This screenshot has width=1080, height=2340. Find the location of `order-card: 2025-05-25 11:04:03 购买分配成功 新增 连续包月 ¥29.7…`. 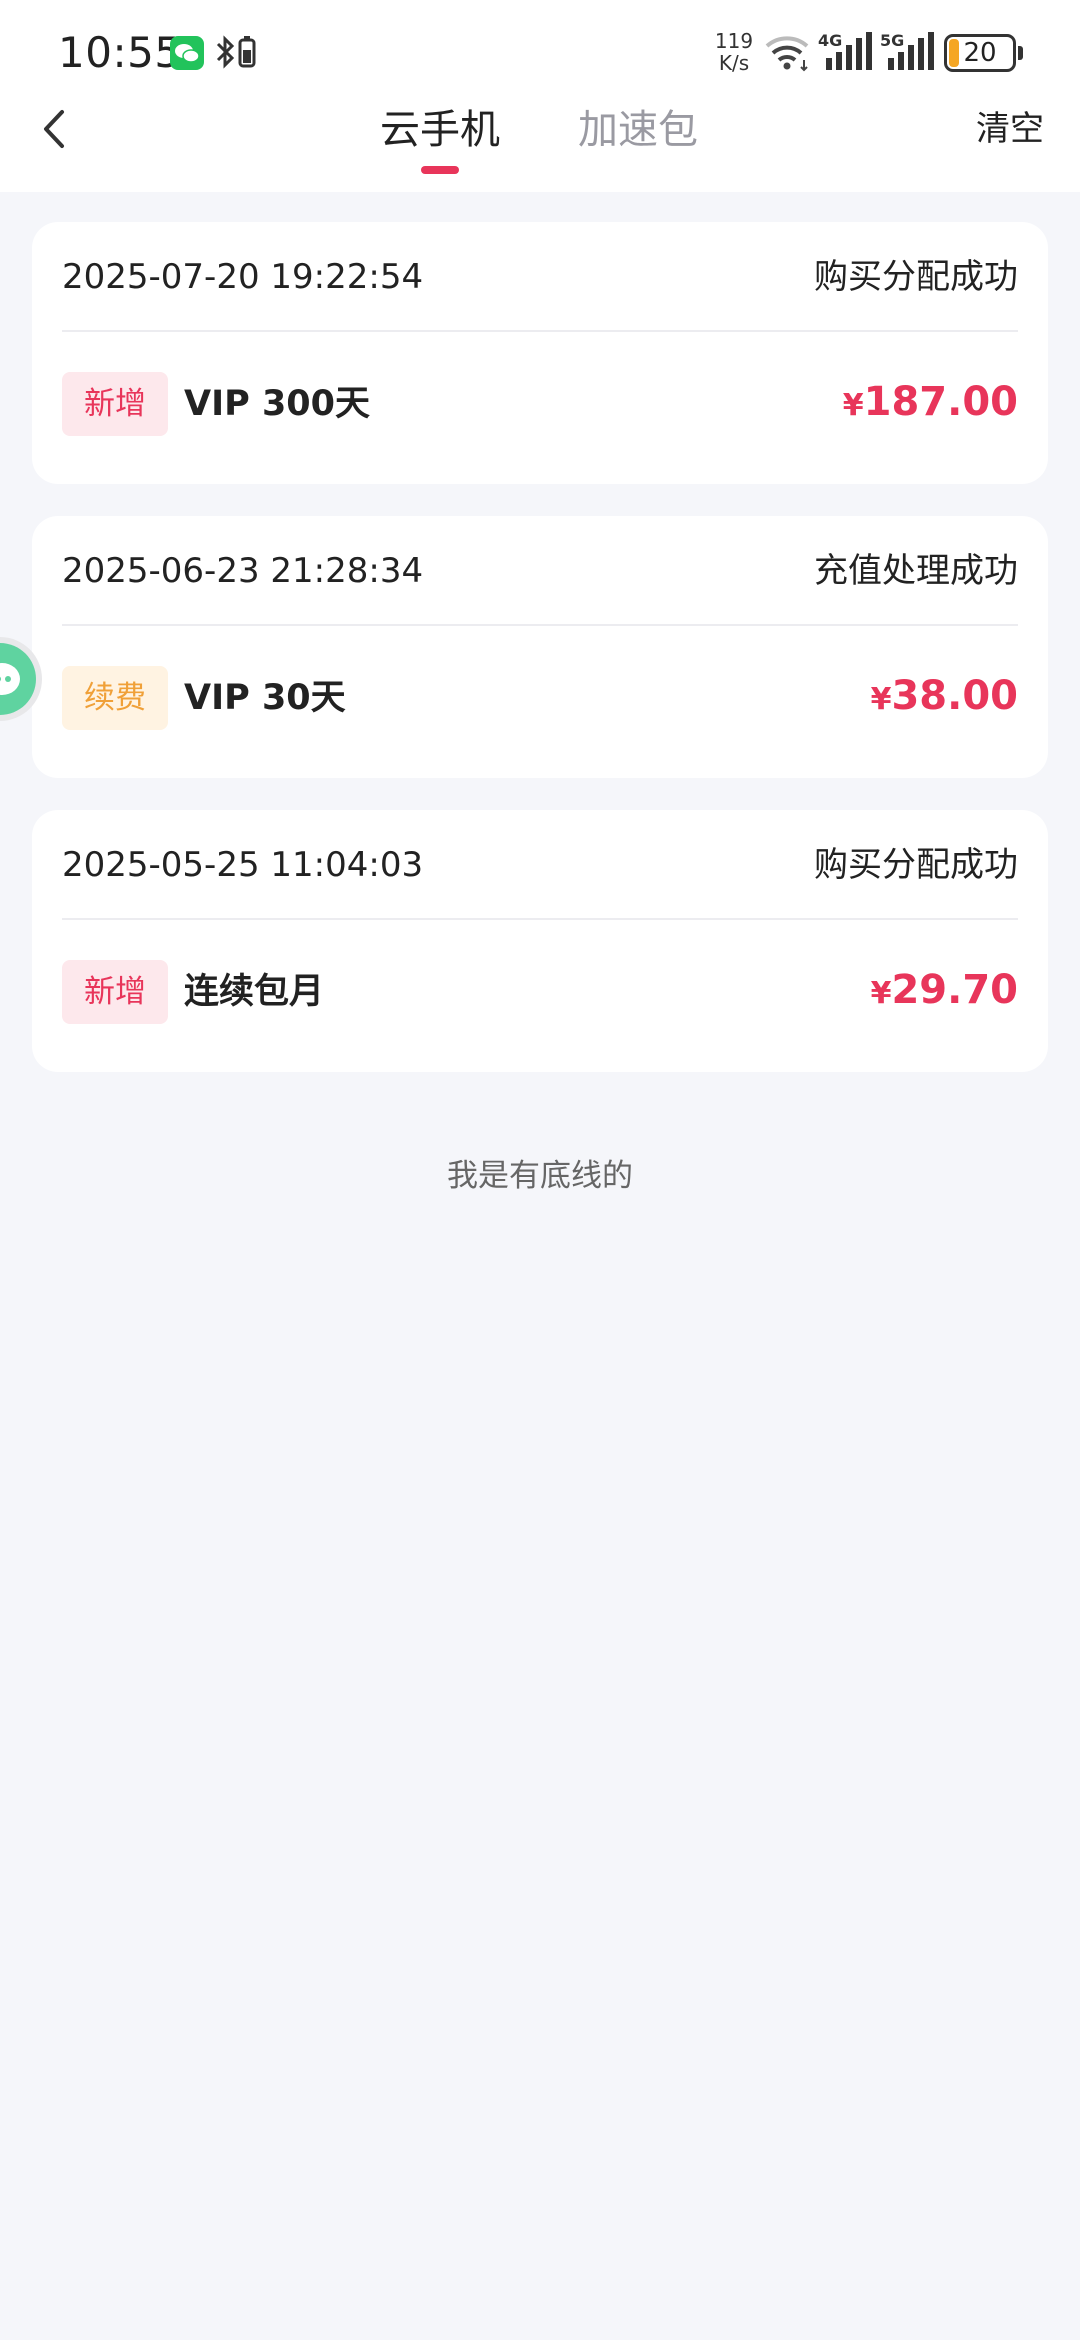

order-card: 2025-05-25 11:04:03 购买分配成功 新增 连续包月 ¥29.7… is located at coordinates (540, 941).